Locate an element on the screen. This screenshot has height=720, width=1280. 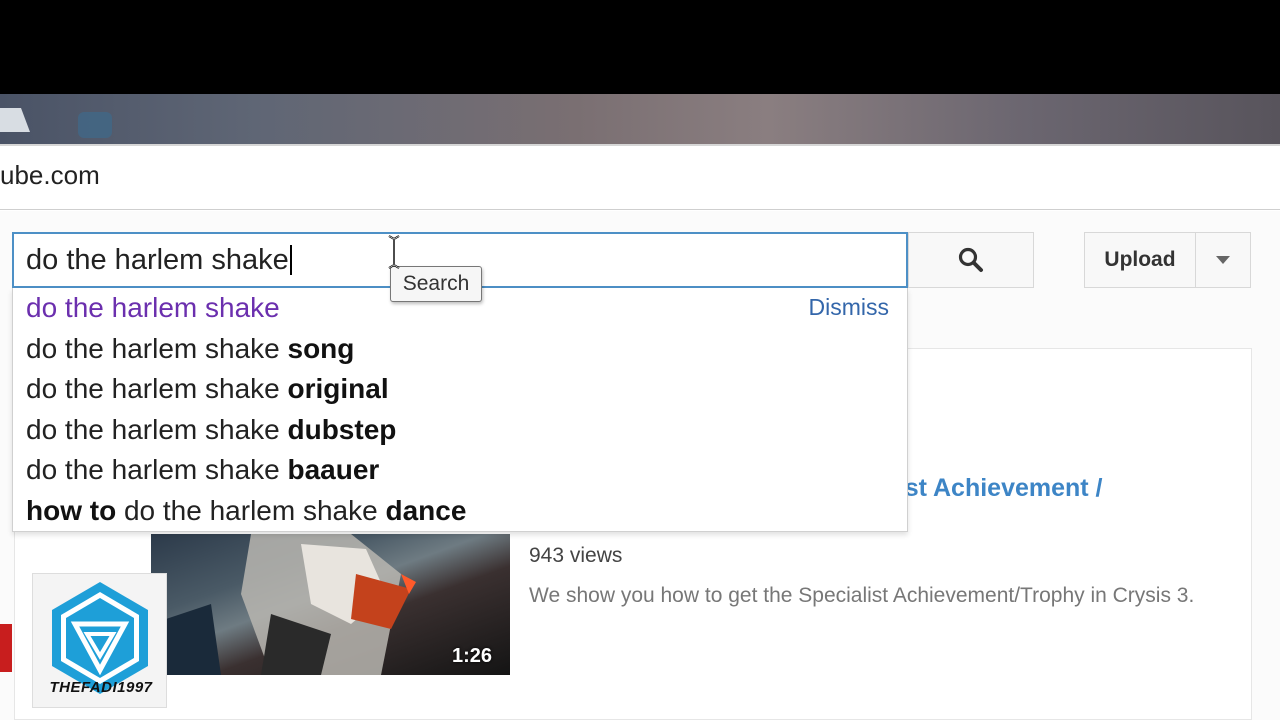
suggestion-item: do the harlem shake is located at coordinates (153, 308).